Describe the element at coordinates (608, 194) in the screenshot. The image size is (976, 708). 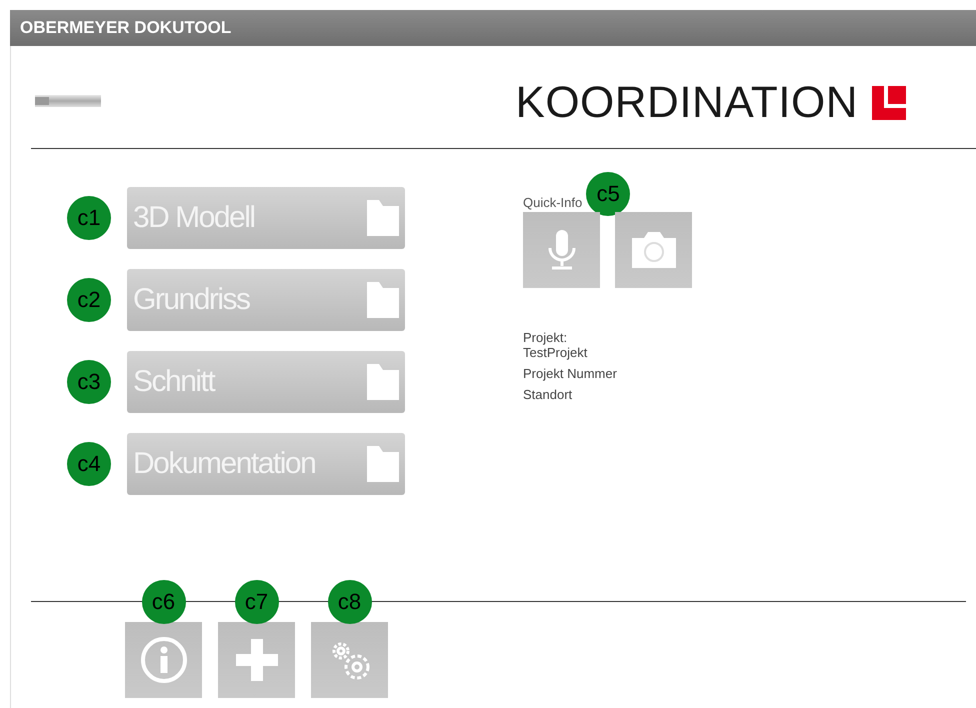
I see `callout-badge: c5` at that location.